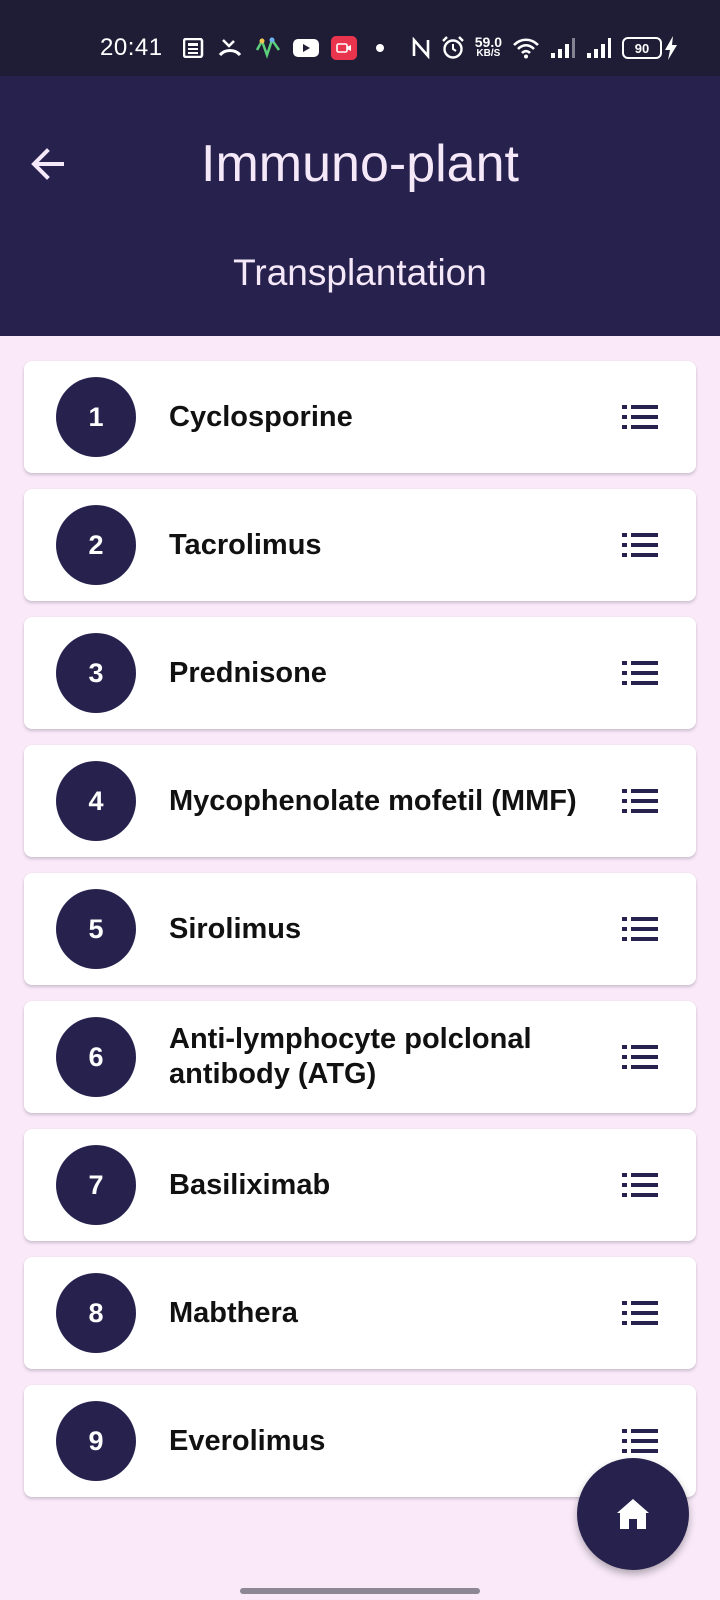 The width and height of the screenshot is (720, 1600). What do you see at coordinates (235, 928) in the screenshot?
I see `item-label: Sirolimus` at bounding box center [235, 928].